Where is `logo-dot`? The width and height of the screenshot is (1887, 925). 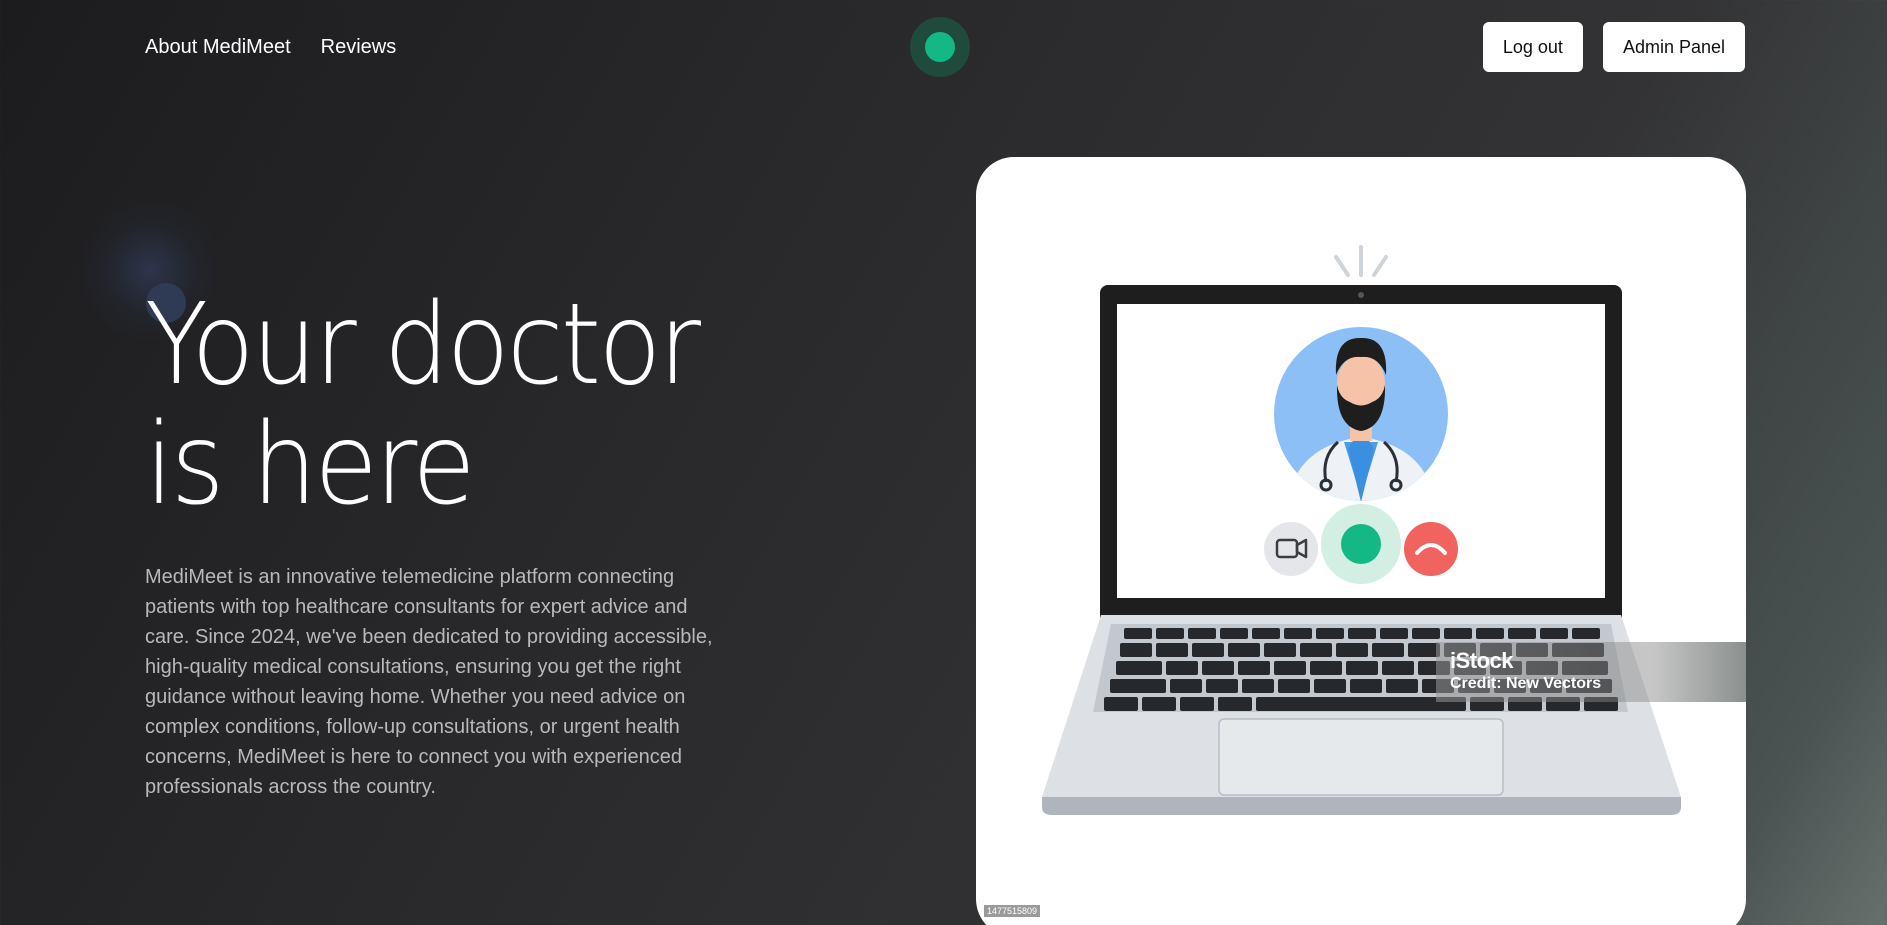
logo-dot is located at coordinates (940, 47).